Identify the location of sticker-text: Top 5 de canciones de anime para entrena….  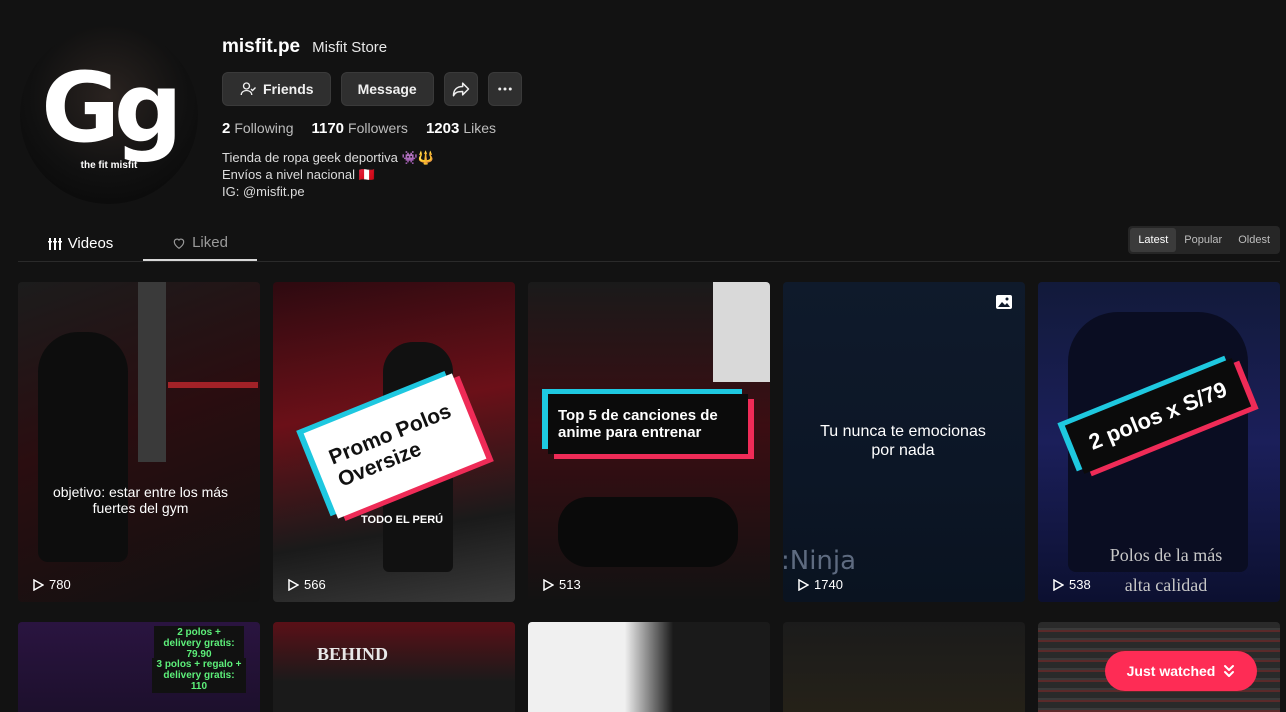
(638, 423).